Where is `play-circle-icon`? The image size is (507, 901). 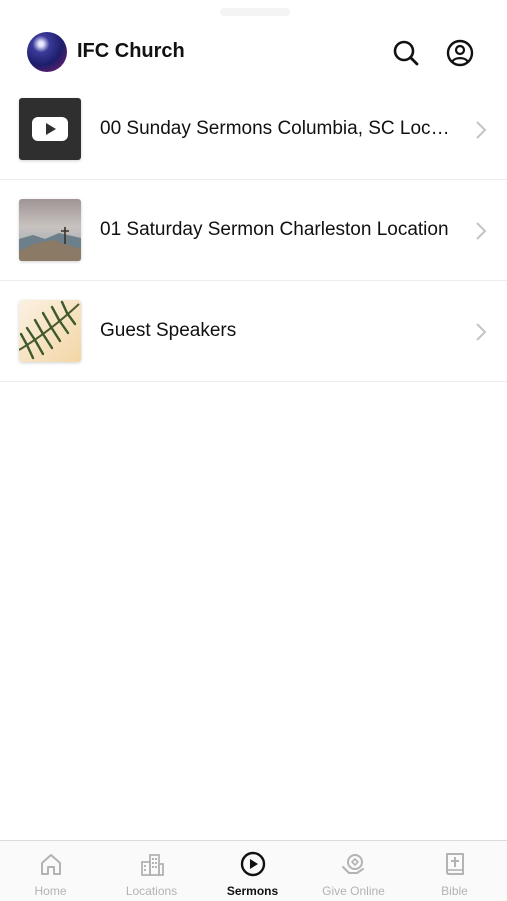
play-circle-icon is located at coordinates (252, 864).